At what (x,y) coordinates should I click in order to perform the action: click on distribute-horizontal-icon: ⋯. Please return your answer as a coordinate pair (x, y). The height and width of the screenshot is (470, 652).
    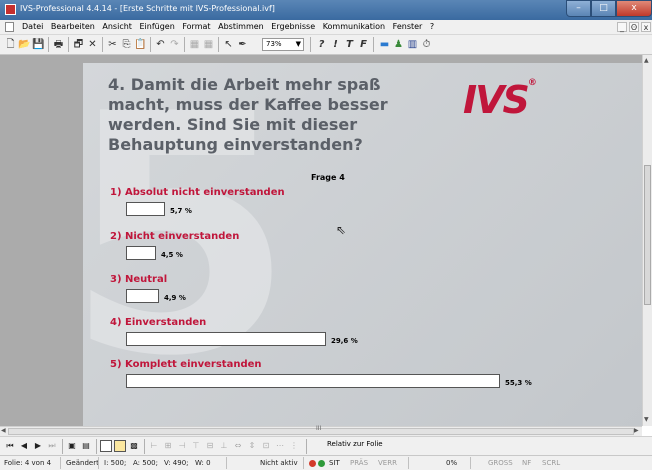
    Looking at the image, I should click on (280, 446).